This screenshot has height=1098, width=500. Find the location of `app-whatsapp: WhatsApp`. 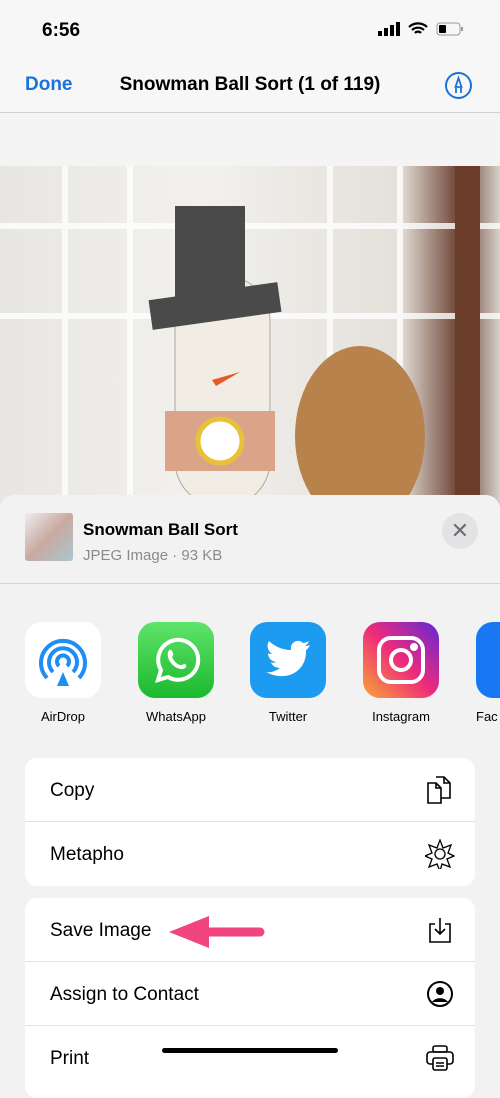

app-whatsapp: WhatsApp is located at coordinates (176, 673).